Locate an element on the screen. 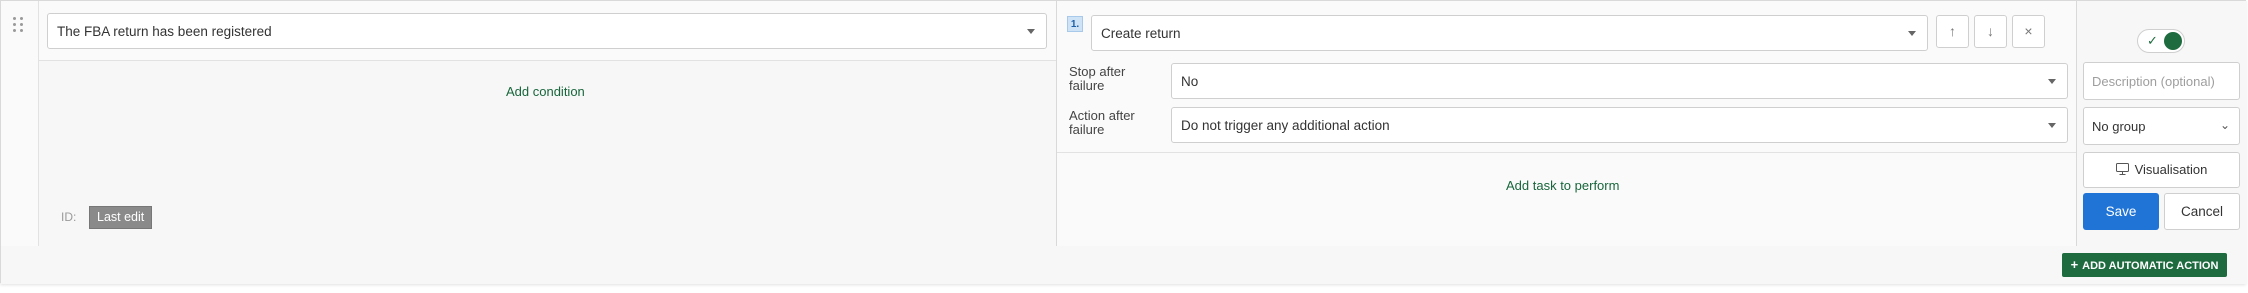 The height and width of the screenshot is (293, 2248). step-number-badge: 1. is located at coordinates (1075, 24).